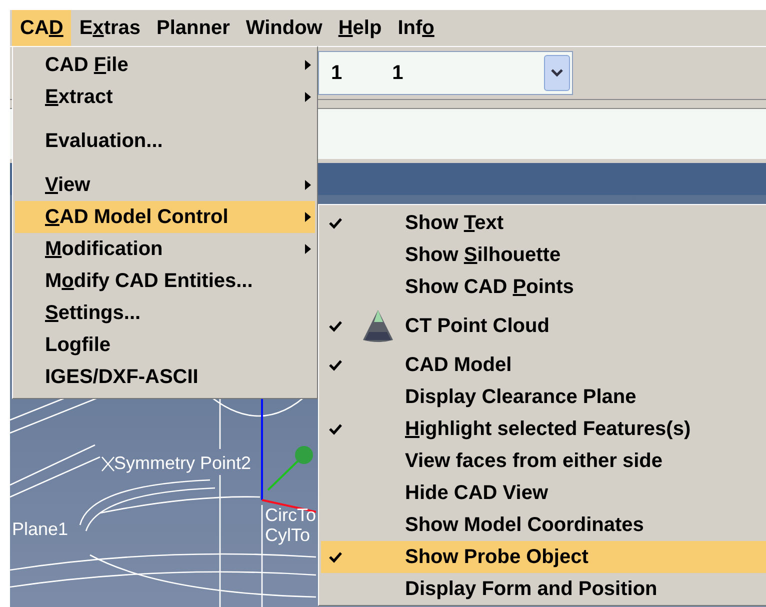 The width and height of the screenshot is (766, 607). Describe the element at coordinates (40, 529) in the screenshot. I see `view-label: Plane1` at that location.